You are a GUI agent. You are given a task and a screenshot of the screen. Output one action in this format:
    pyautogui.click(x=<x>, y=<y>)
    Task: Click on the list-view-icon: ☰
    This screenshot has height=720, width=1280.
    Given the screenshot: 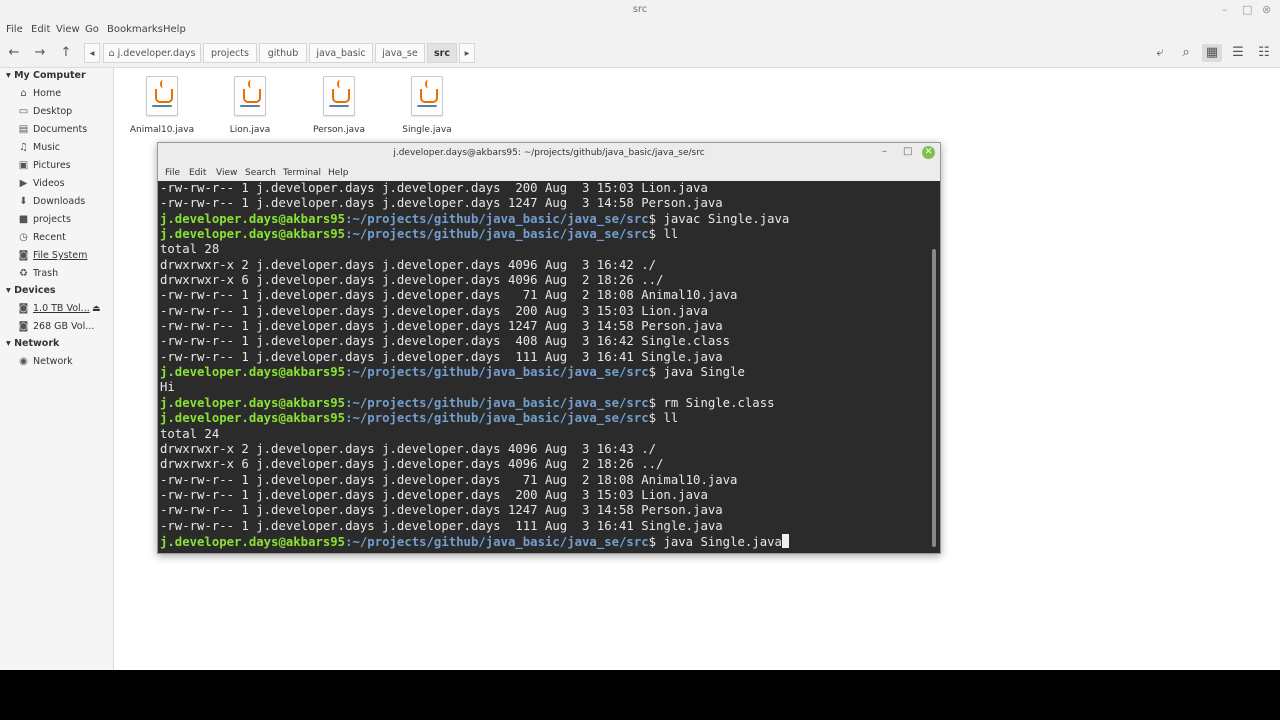 What is the action you would take?
    pyautogui.click(x=1238, y=53)
    